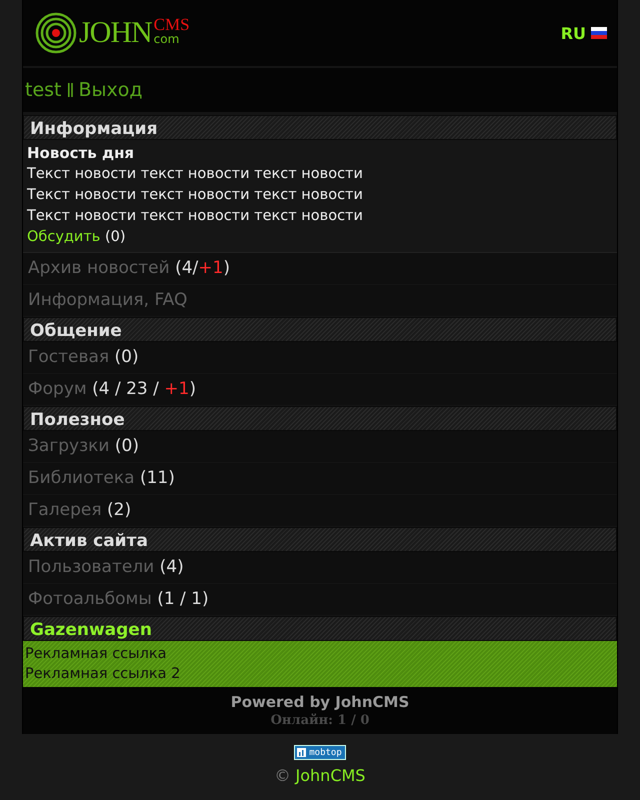 Image resolution: width=640 pixels, height=800 pixels. I want to click on item-count: (4/+1), so click(202, 268).